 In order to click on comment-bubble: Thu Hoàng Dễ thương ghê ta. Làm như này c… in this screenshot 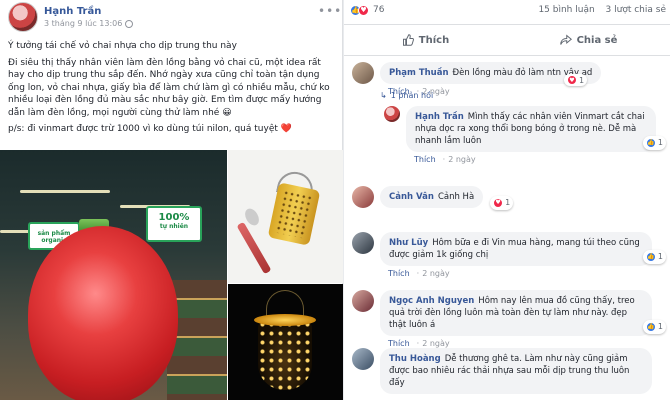, I will do `click(516, 371)`.